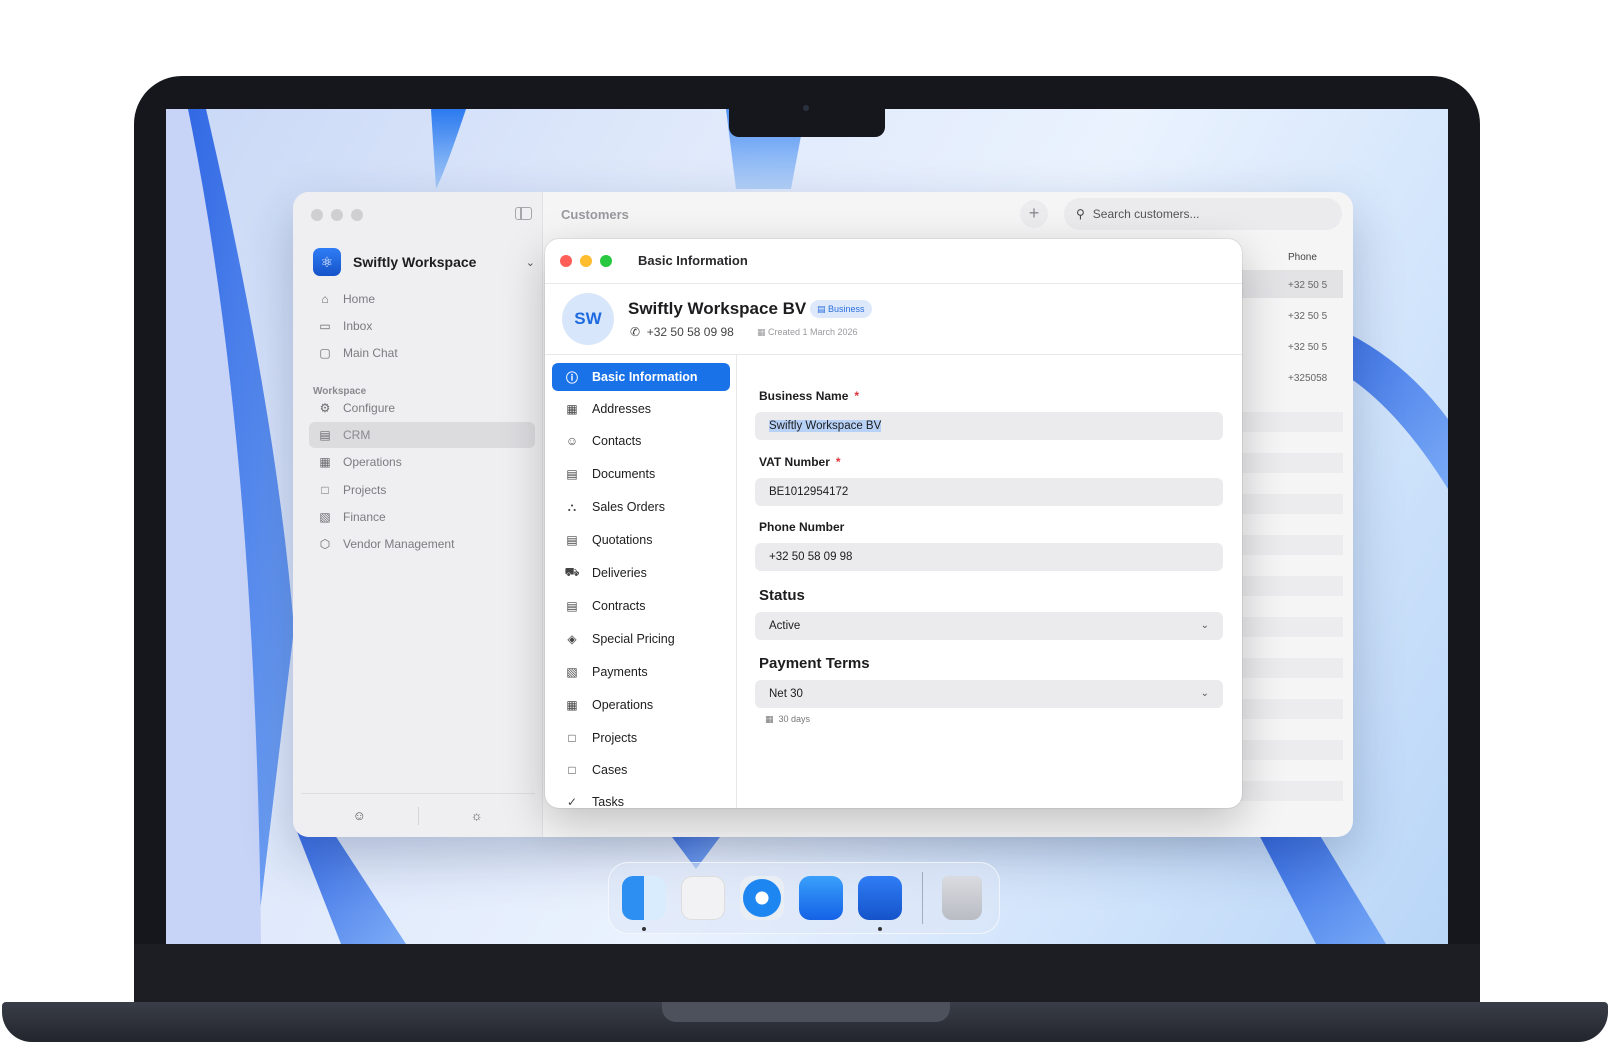 The image size is (1610, 1050). What do you see at coordinates (825, 426) in the screenshot?
I see `field-value: Swiftly Workspace BV` at bounding box center [825, 426].